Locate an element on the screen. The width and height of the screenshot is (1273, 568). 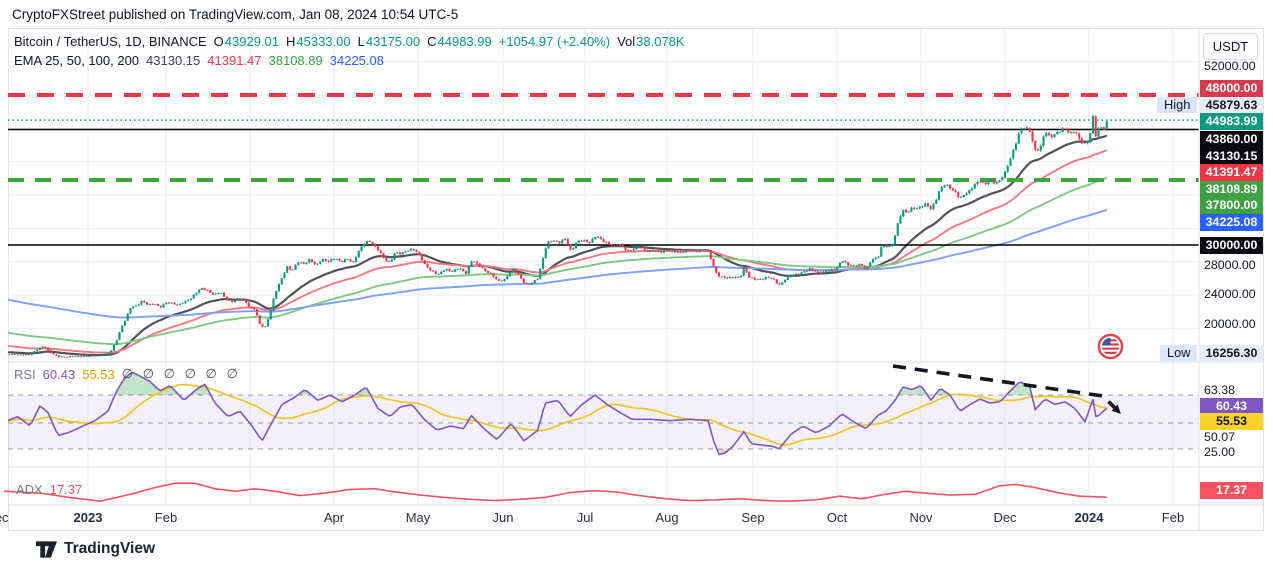
ema-label: EMA 25, 50, 100, 200 is located at coordinates (77, 60).